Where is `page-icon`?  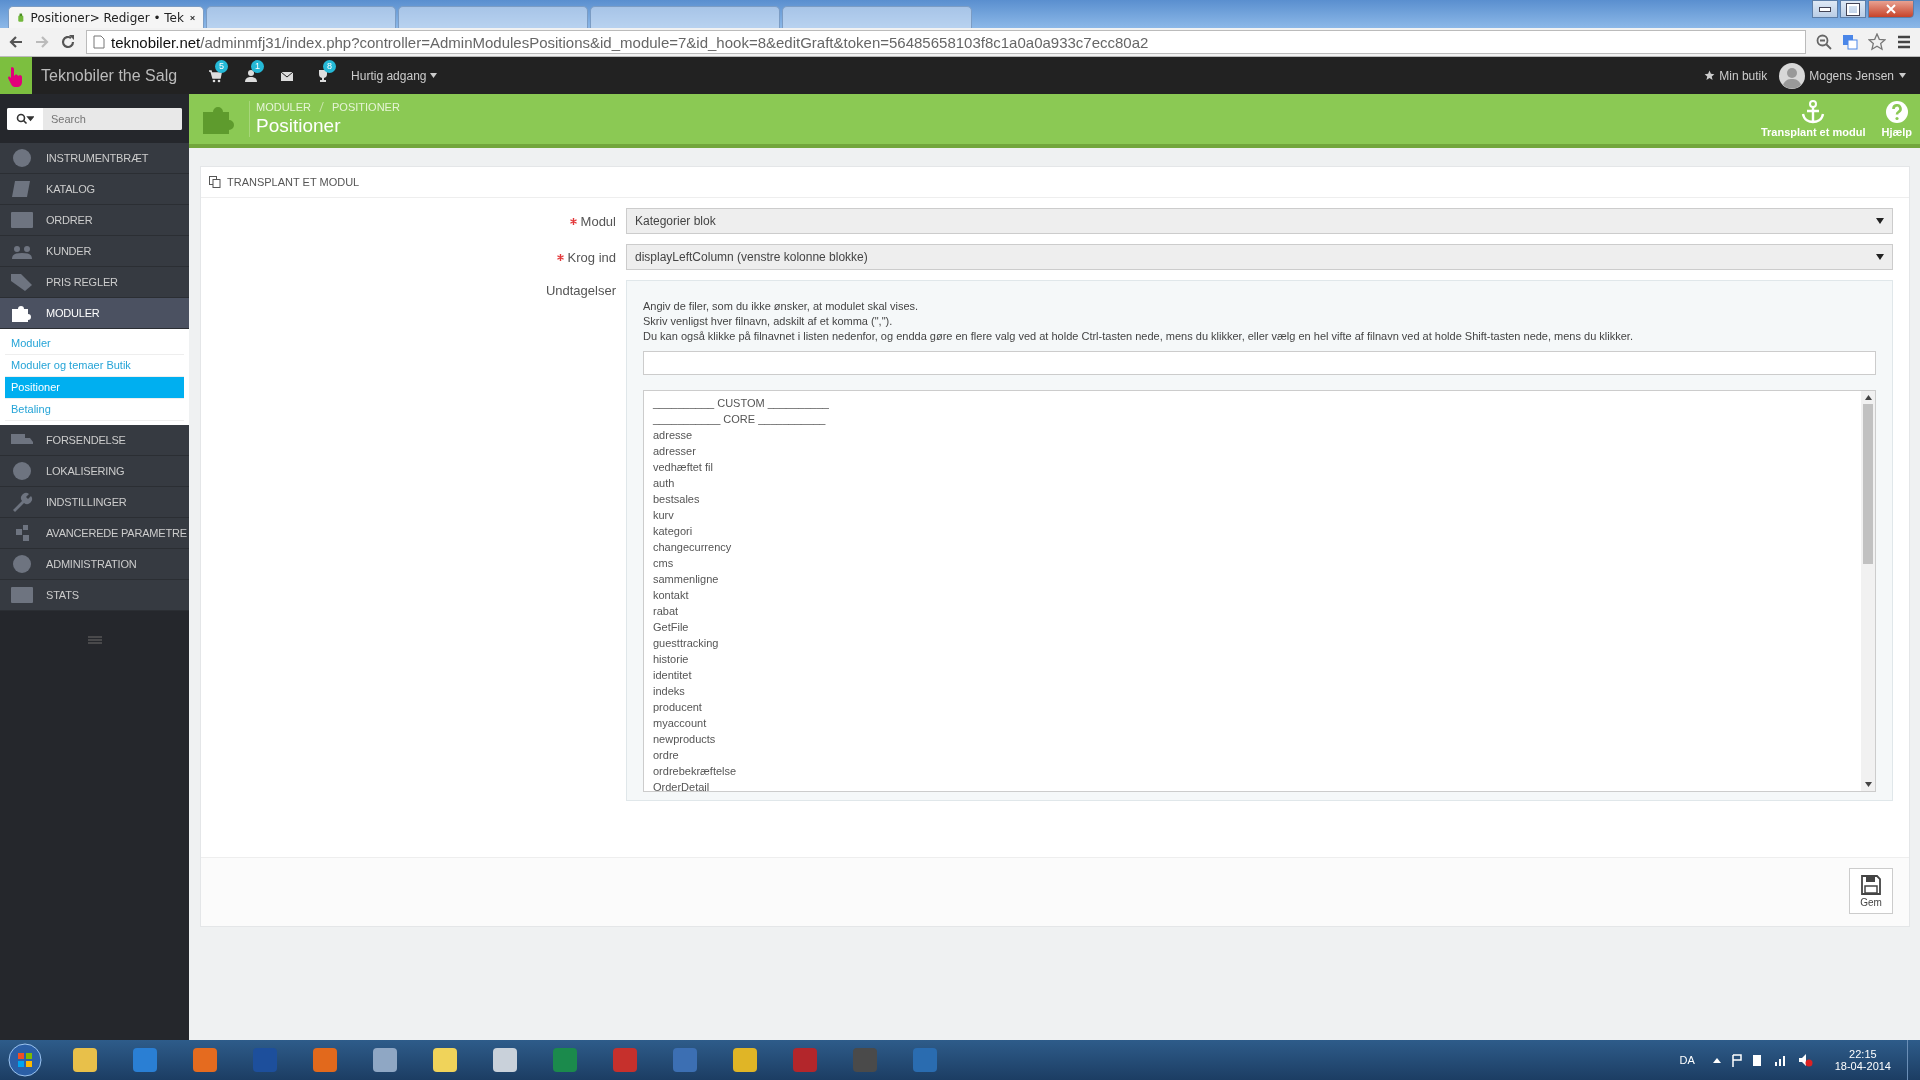 page-icon is located at coordinates (99, 42).